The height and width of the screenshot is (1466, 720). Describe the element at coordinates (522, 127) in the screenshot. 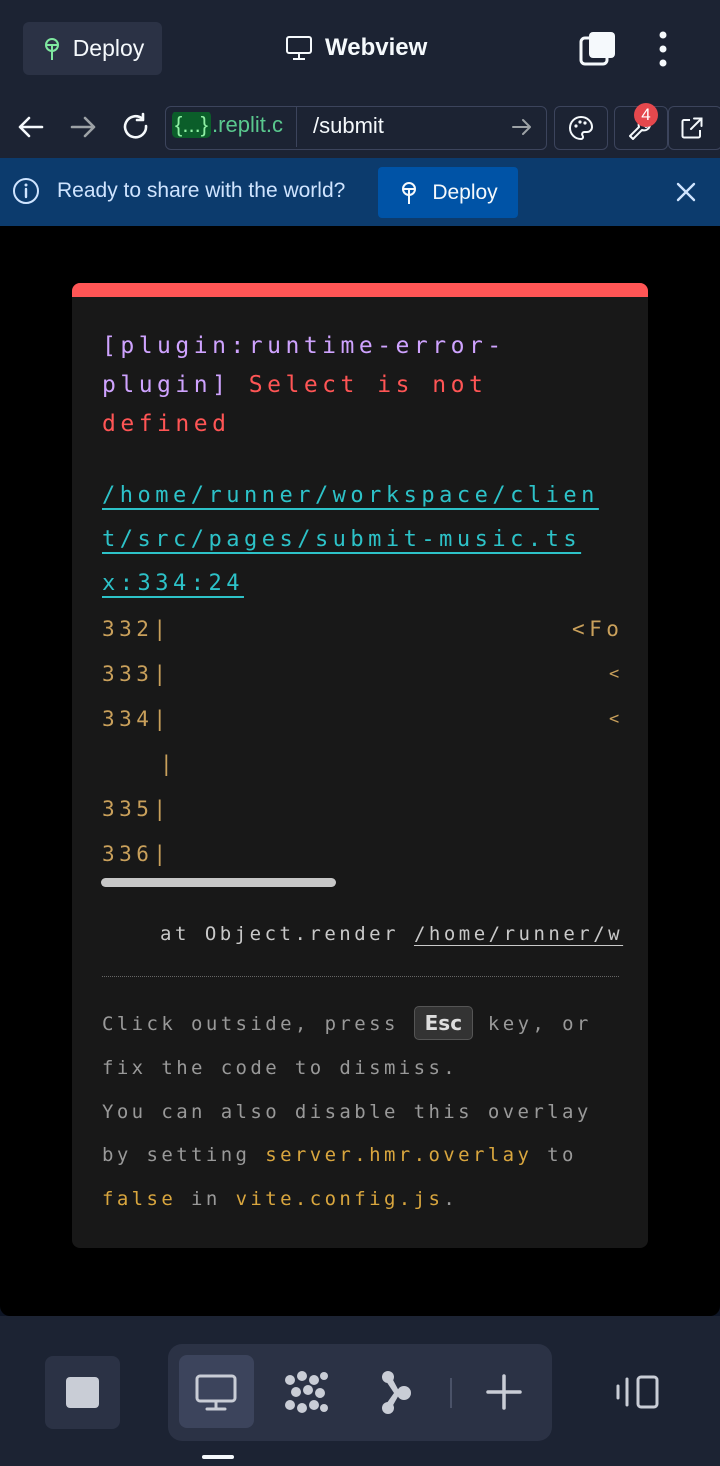

I see `go-arrow-icon` at that location.